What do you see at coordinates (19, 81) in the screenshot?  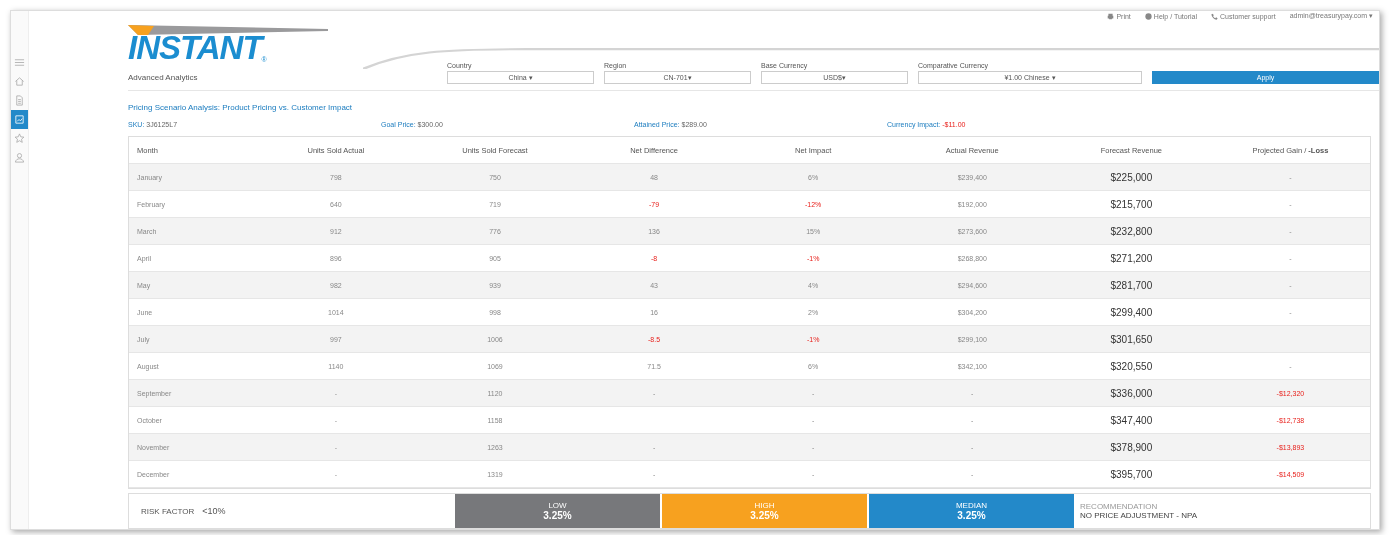 I see `home-icon` at bounding box center [19, 81].